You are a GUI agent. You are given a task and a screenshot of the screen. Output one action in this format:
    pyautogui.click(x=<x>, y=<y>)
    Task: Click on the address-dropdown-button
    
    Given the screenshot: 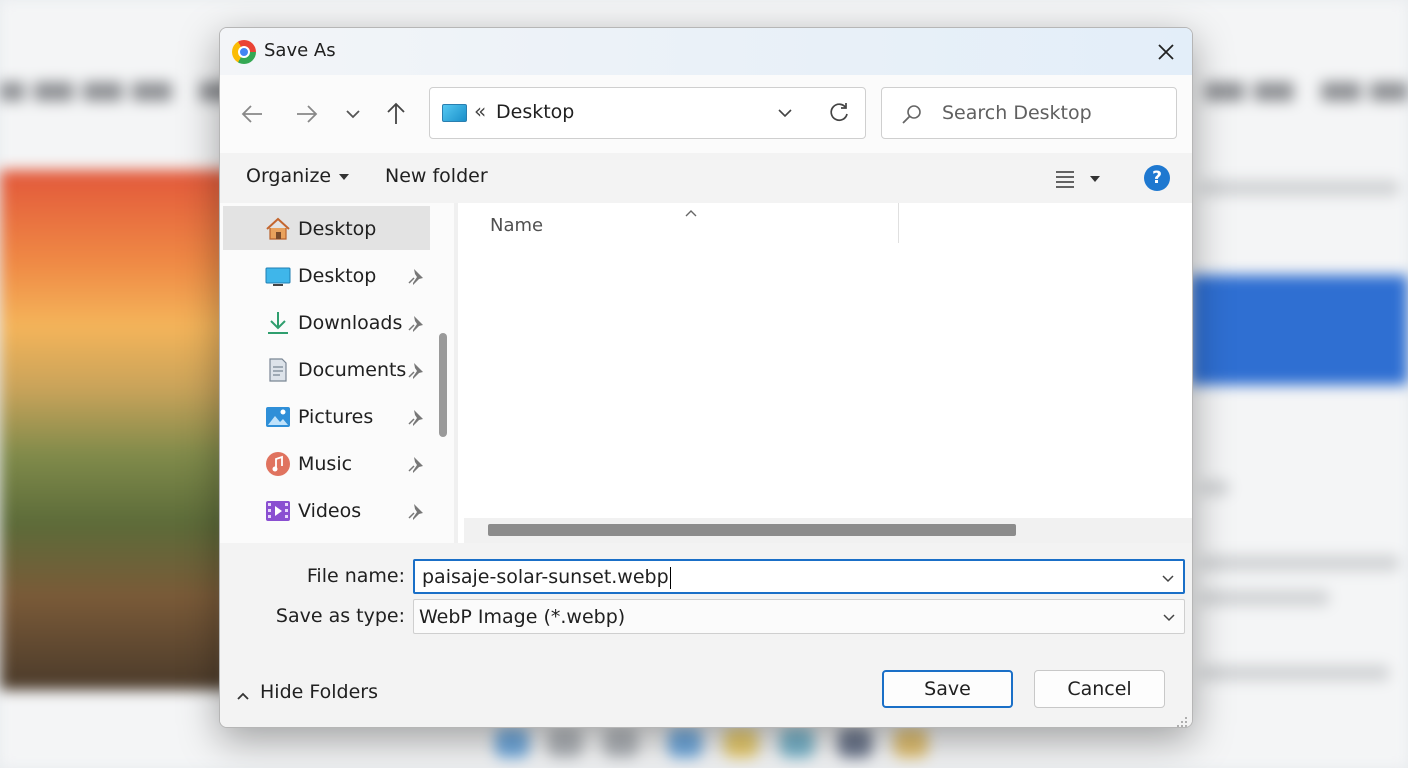 What is the action you would take?
    pyautogui.click(x=785, y=113)
    